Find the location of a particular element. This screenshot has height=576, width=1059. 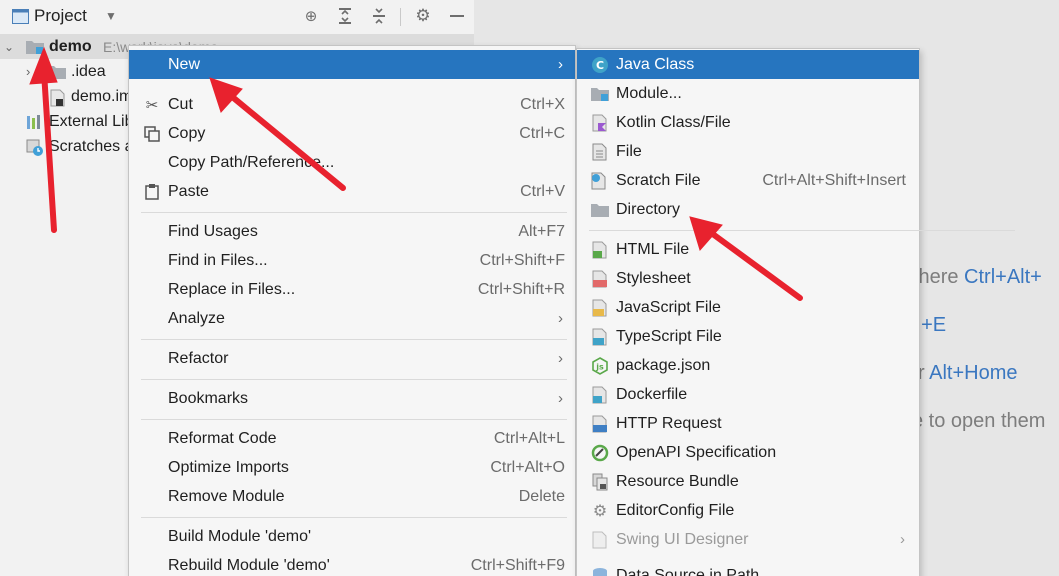

minimize-icon is located at coordinates (457, 16).